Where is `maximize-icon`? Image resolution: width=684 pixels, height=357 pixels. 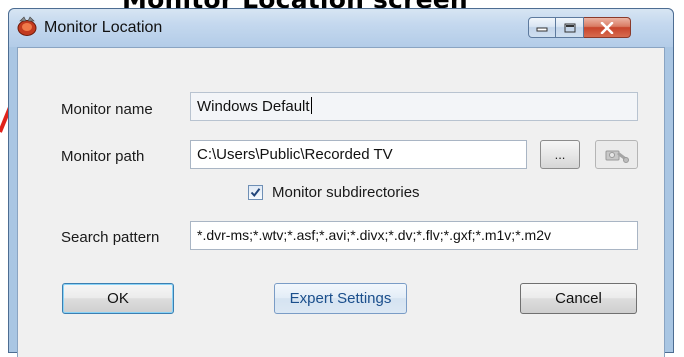
maximize-icon is located at coordinates (569, 27).